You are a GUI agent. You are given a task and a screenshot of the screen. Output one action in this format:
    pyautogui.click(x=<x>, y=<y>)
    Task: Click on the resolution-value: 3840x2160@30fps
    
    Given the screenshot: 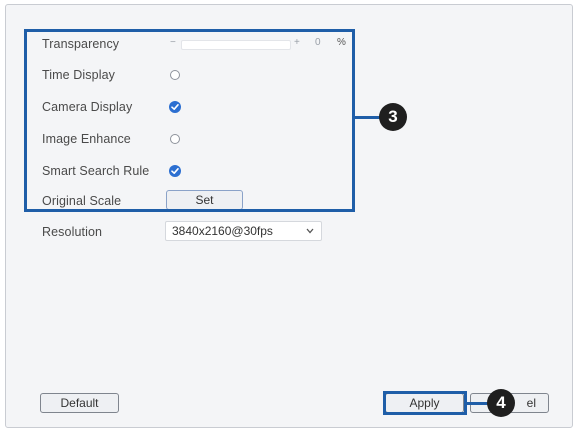 What is the action you would take?
    pyautogui.click(x=222, y=231)
    